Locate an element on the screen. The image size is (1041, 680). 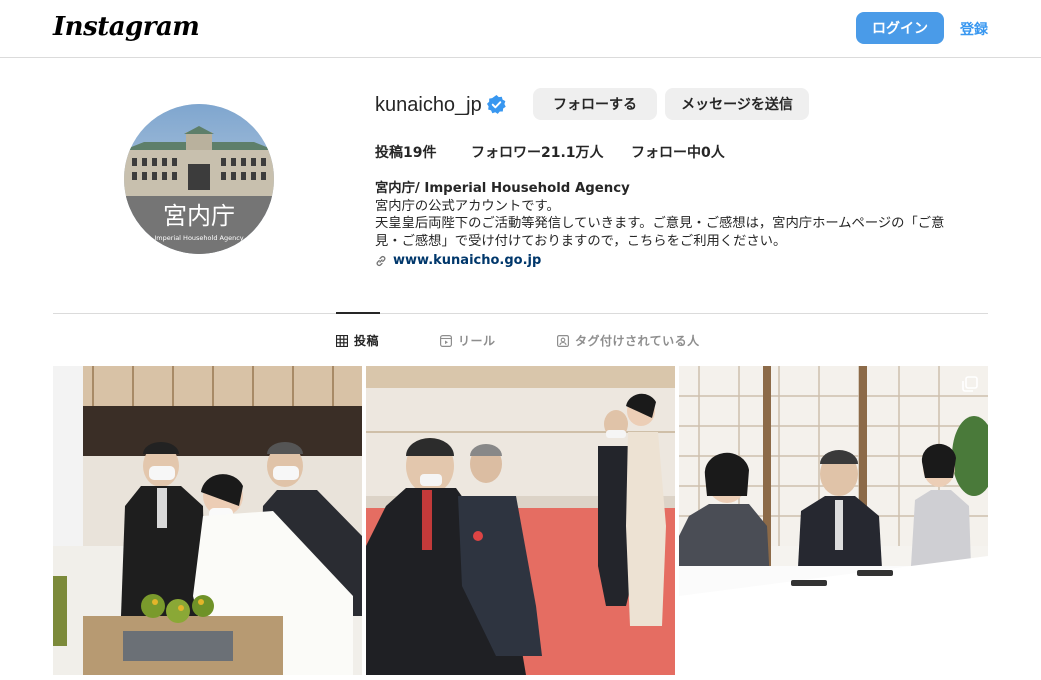
tab-label: タグ付けされている人 is located at coordinates (637, 341).